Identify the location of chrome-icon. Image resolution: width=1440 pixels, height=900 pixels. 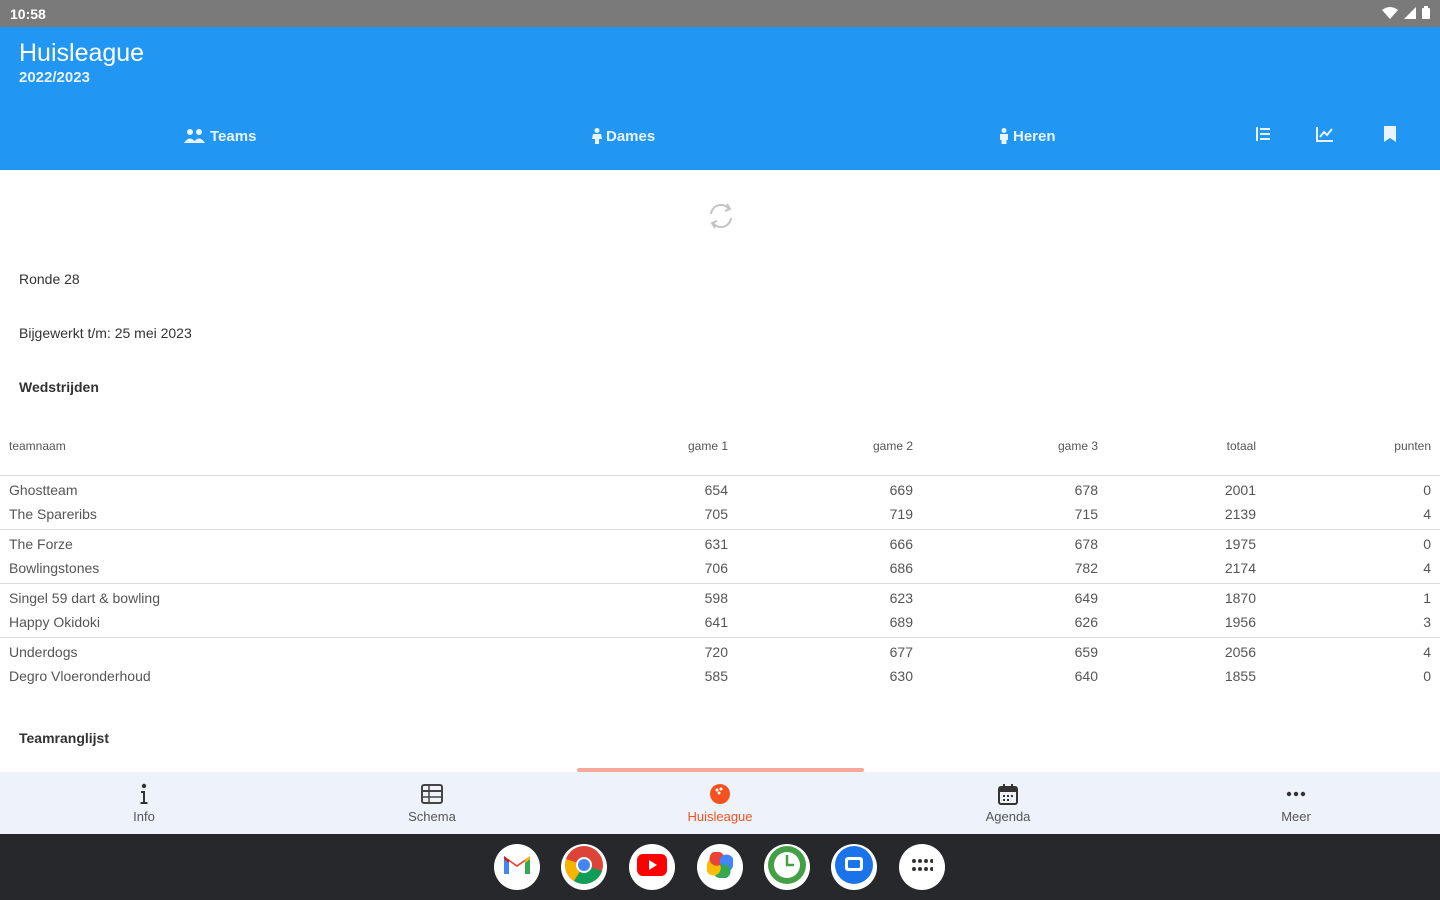
(584, 867).